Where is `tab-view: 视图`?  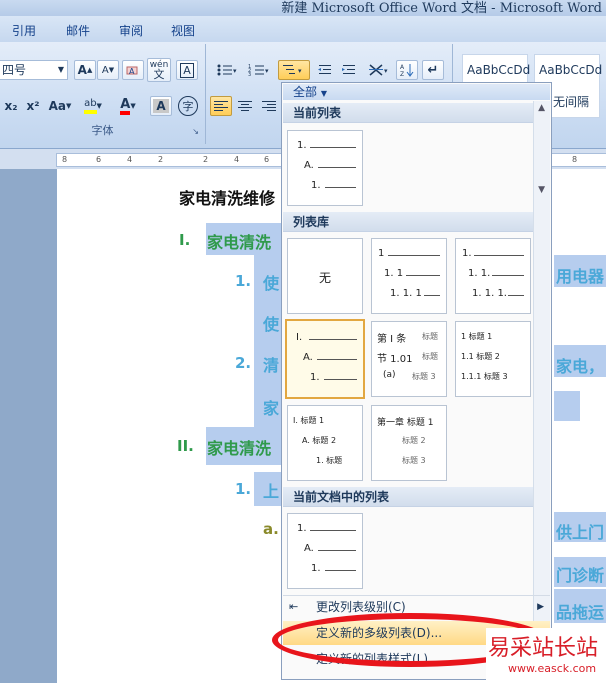
tab-view: 视图 is located at coordinates (183, 30).